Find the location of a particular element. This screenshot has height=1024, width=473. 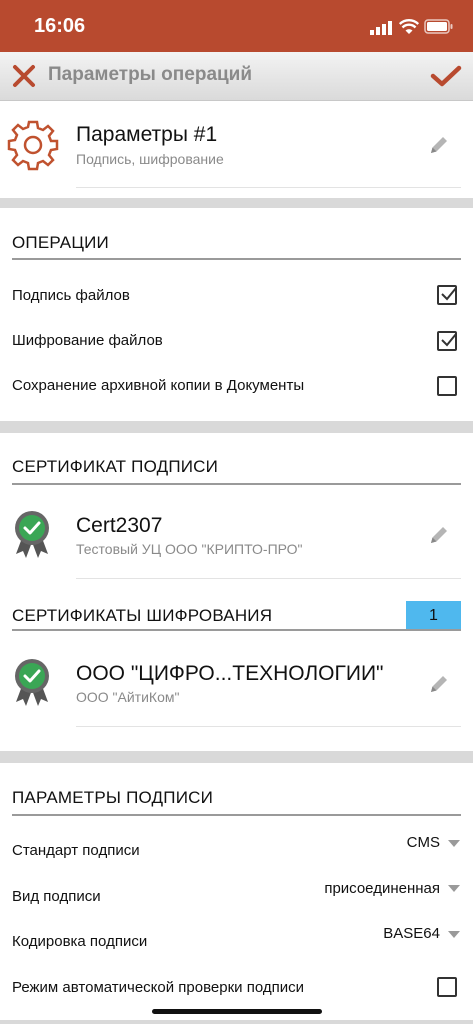

enc-certs-count-badge: 1 is located at coordinates (433, 615).